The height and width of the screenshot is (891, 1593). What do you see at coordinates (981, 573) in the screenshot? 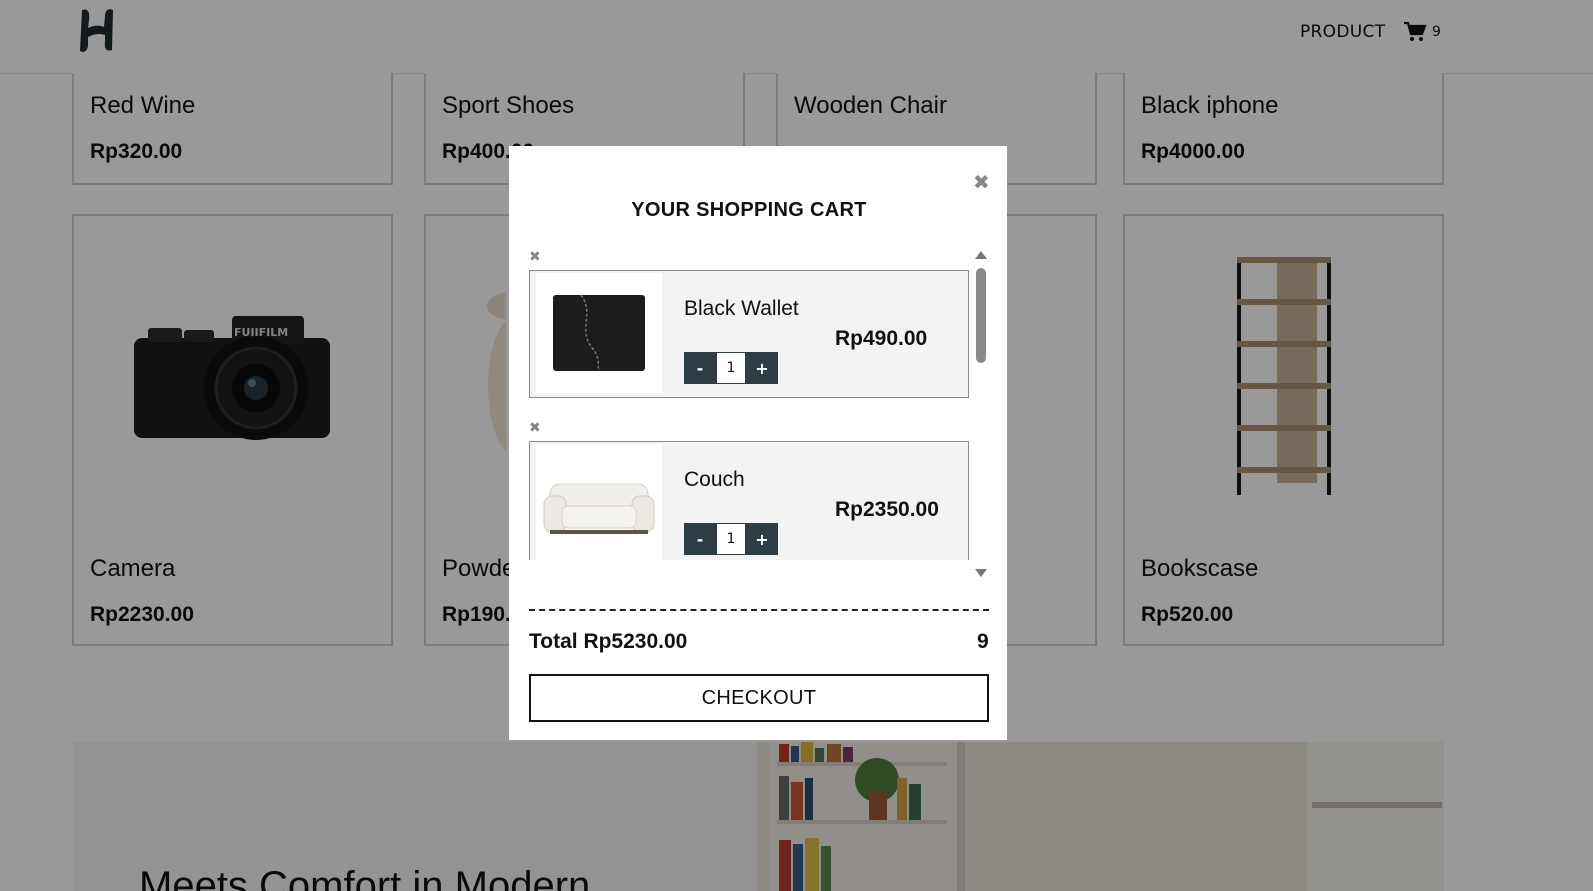
I see `scroll-down-arrow-icon` at bounding box center [981, 573].